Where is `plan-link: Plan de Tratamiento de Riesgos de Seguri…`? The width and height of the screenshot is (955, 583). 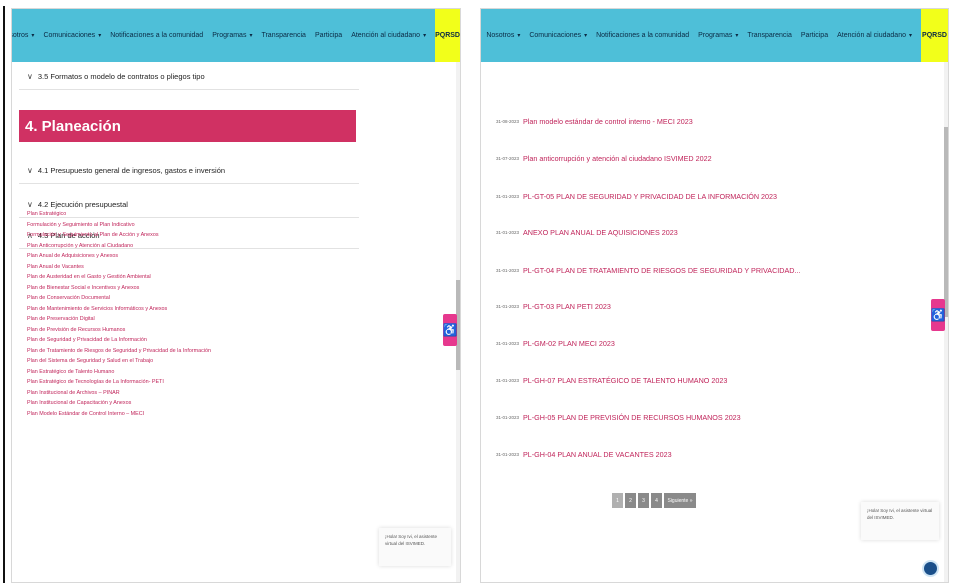
plan-link: Plan de Tratamiento de Riesgos de Seguri… is located at coordinates (119, 351).